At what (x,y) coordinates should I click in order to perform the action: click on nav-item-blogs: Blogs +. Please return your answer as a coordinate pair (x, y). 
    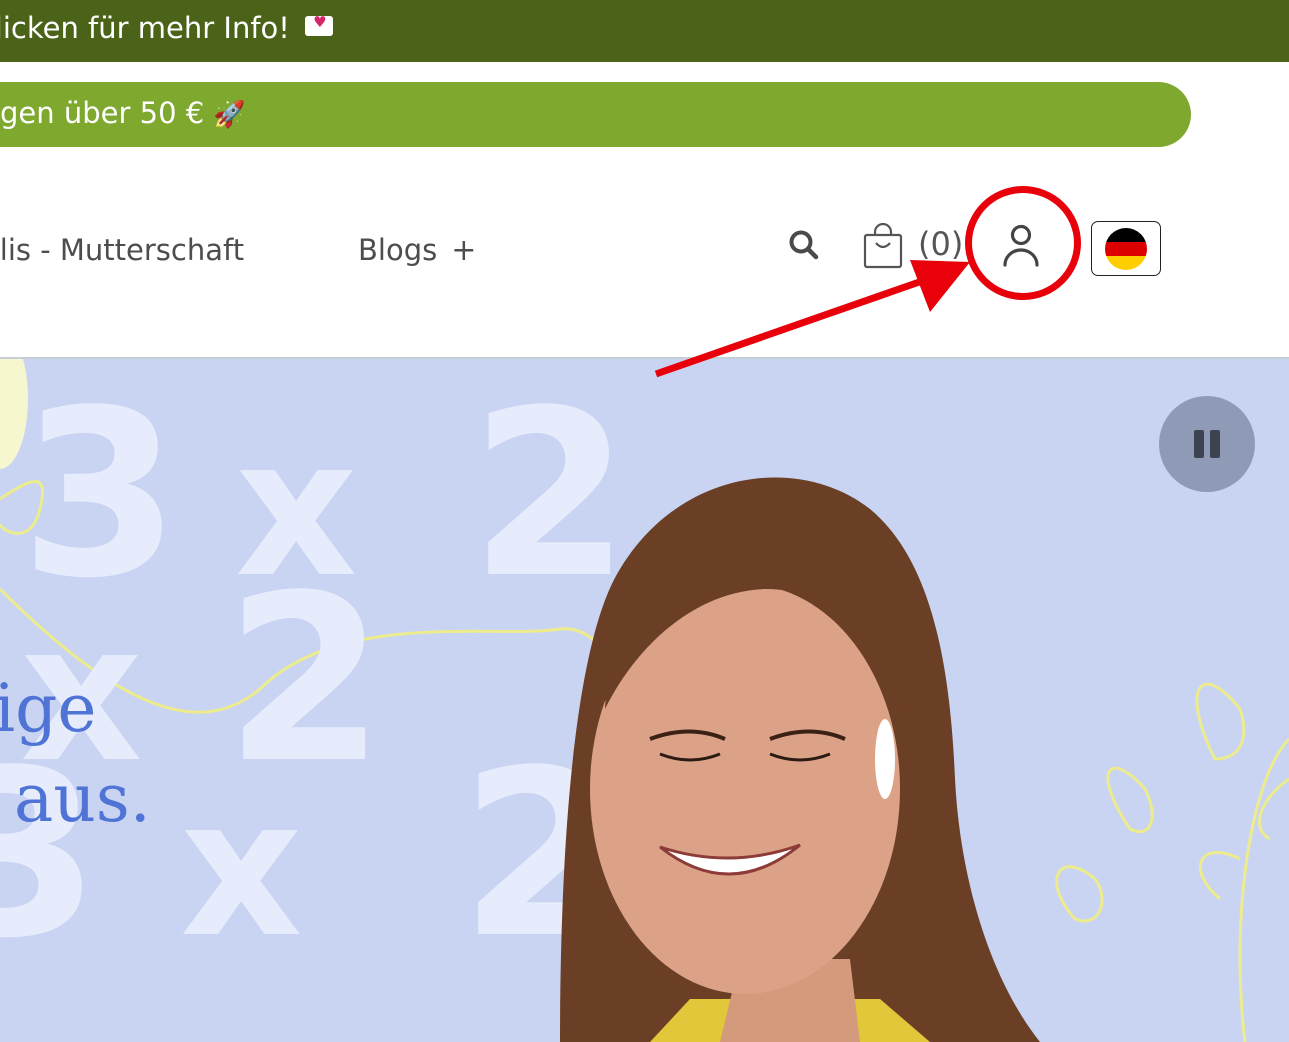
    Looking at the image, I should click on (417, 250).